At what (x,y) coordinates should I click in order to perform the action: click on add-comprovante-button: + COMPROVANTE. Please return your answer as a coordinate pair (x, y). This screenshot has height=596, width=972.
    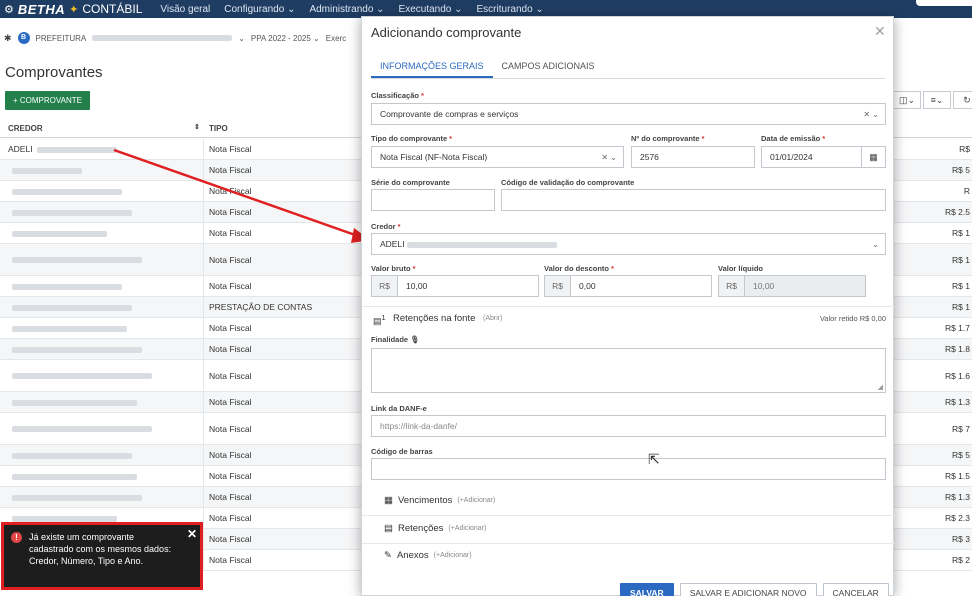
    Looking at the image, I should click on (47, 100).